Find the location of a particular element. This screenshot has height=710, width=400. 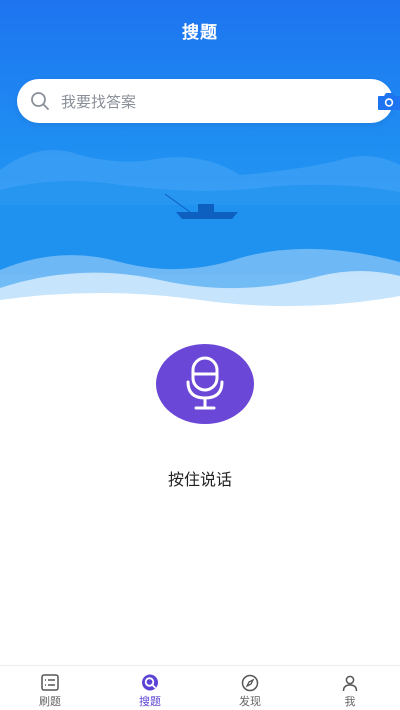

tab-me-label: 我 is located at coordinates (350, 701).